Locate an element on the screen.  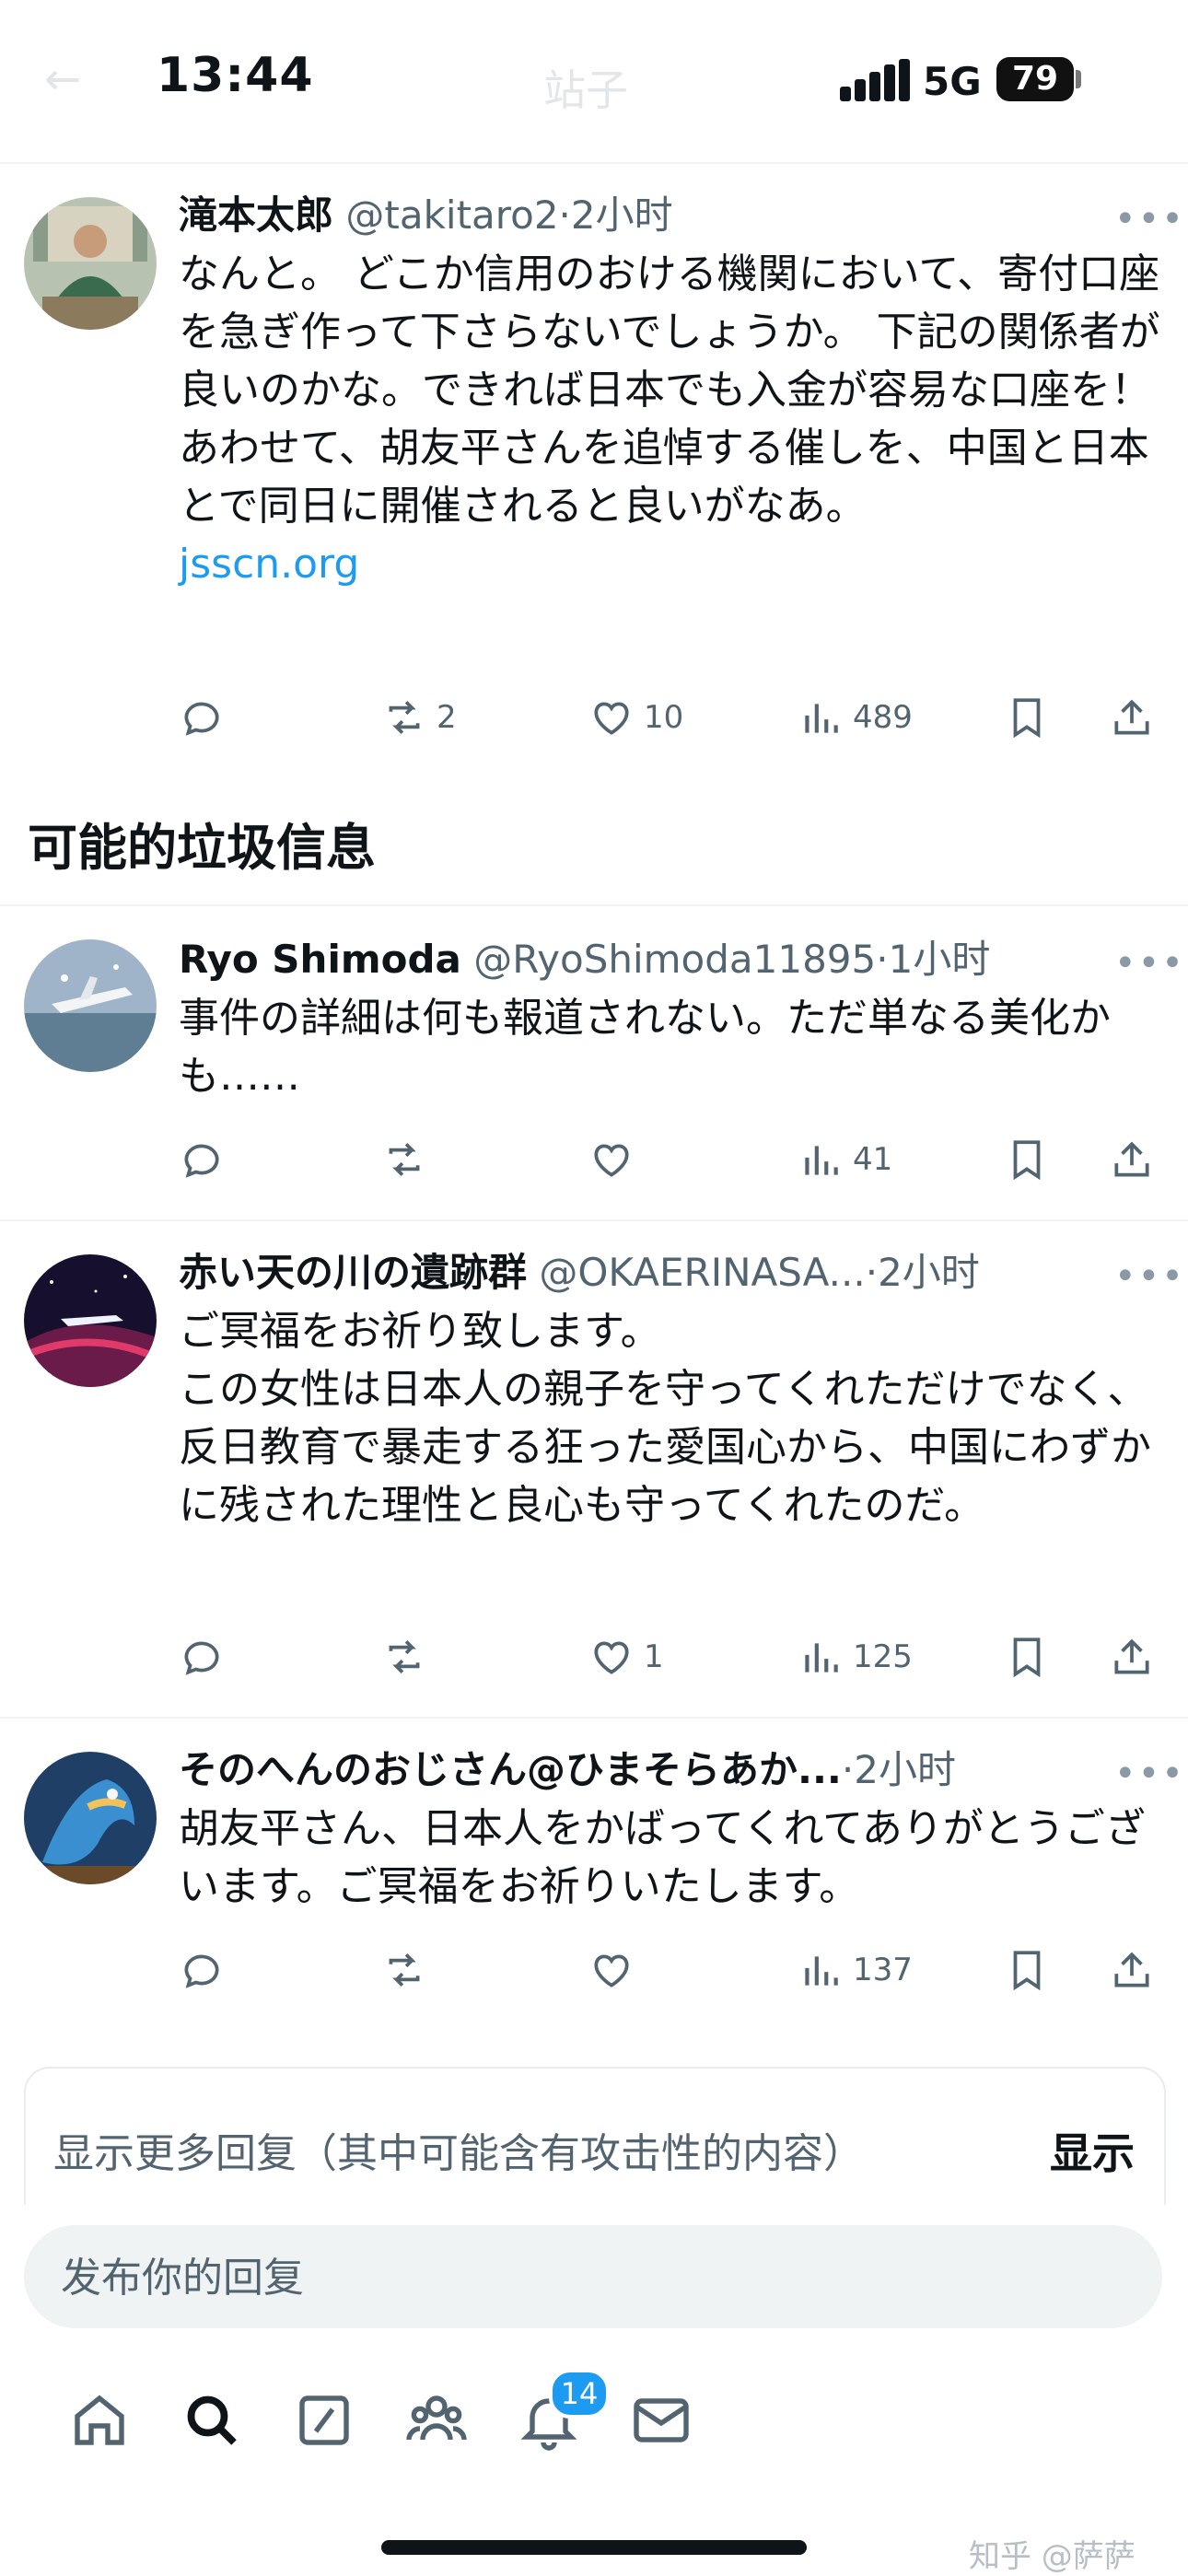
status-bar: ← 站子 13:44 5G 79 is located at coordinates (594, 81).